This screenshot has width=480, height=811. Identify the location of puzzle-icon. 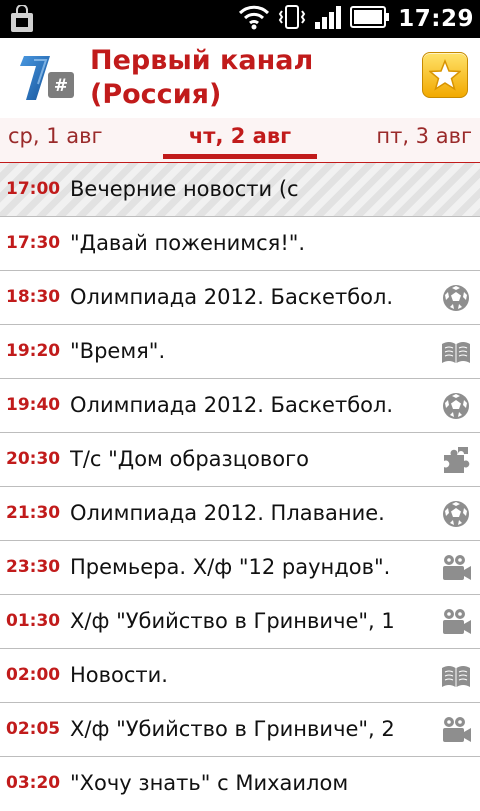
(457, 460).